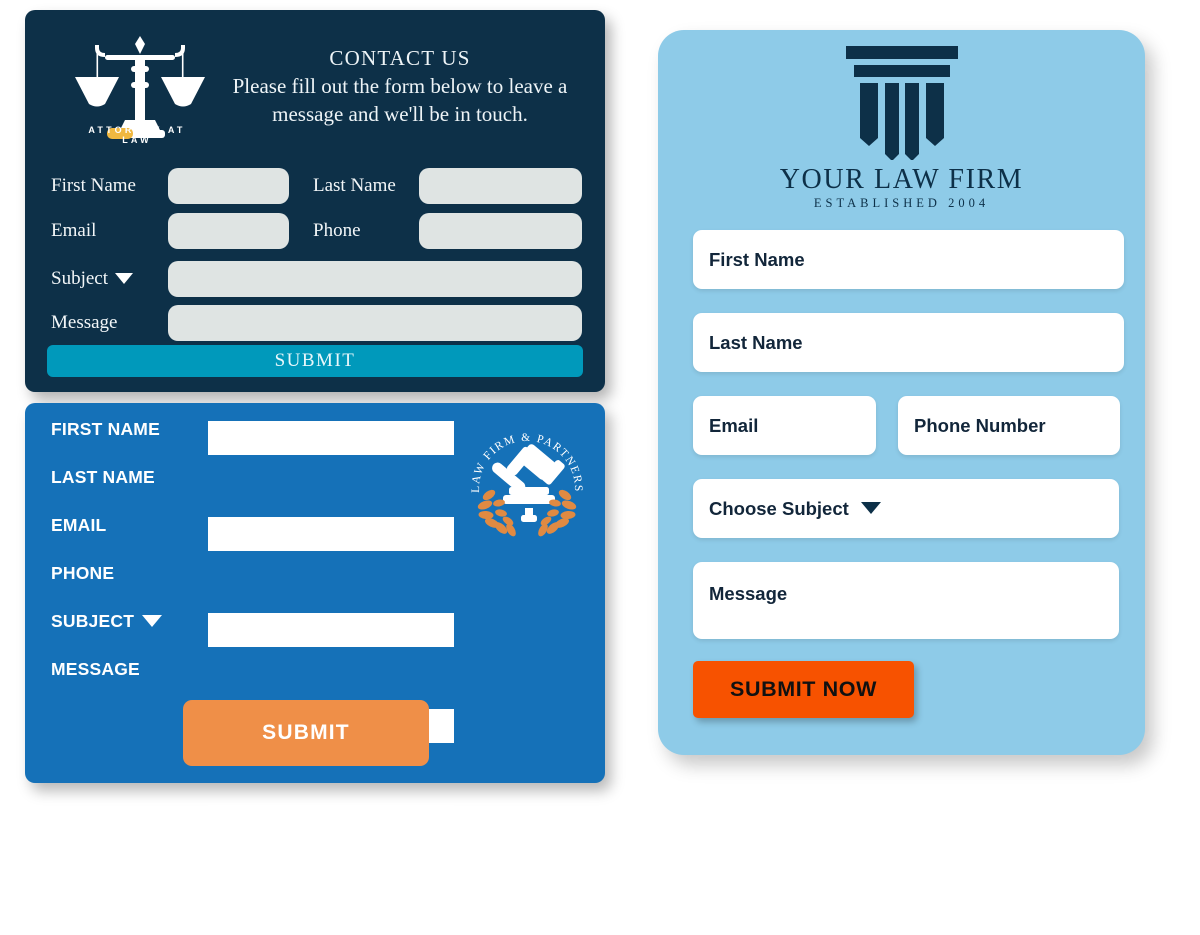 This screenshot has height=935, width=1200. I want to click on choose-subject-placeholder: Choose Subject, so click(795, 509).